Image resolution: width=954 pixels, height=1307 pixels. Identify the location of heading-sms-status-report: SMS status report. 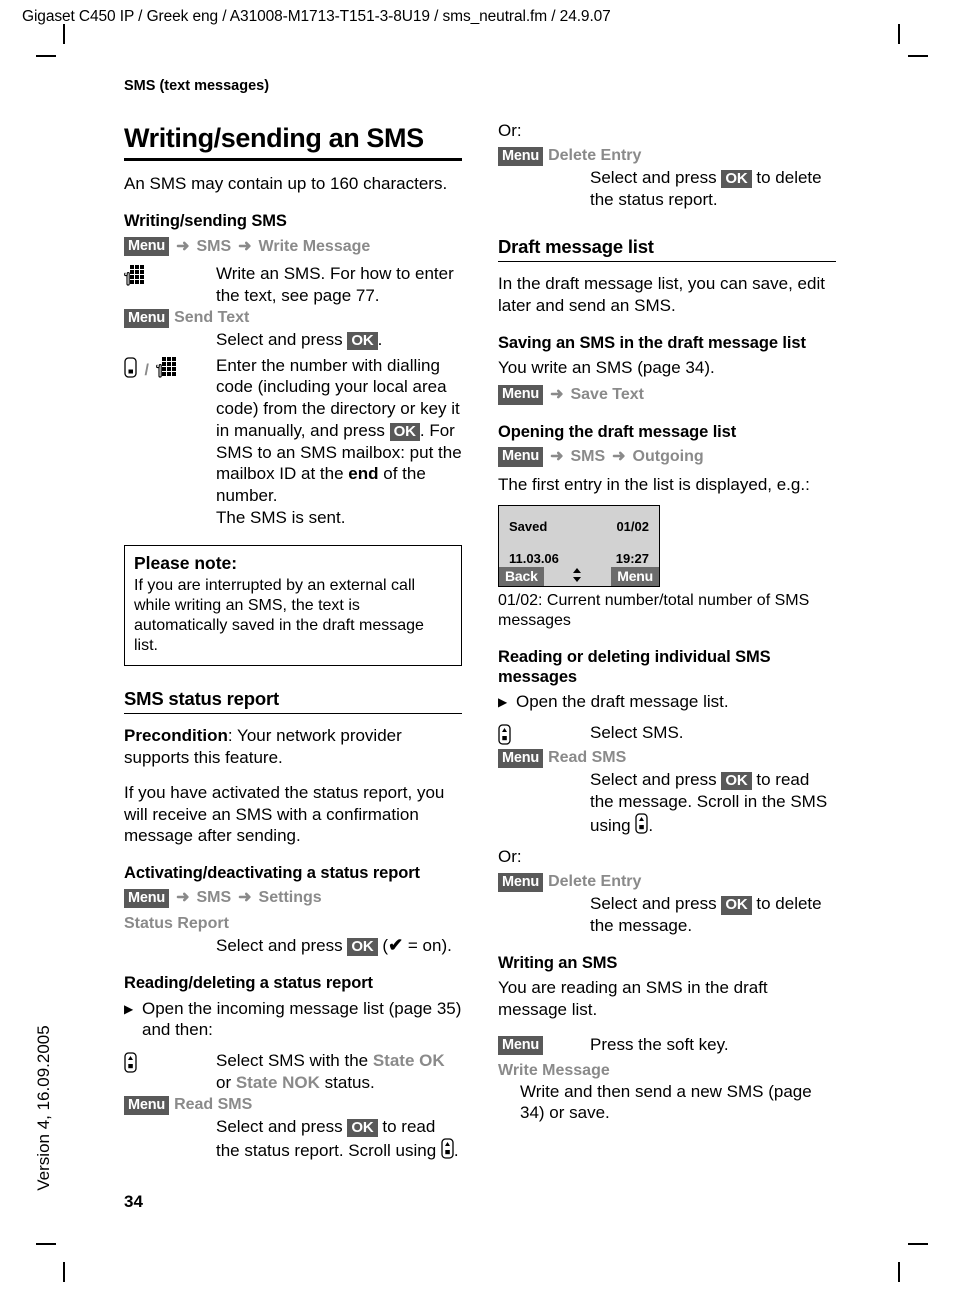
(201, 699).